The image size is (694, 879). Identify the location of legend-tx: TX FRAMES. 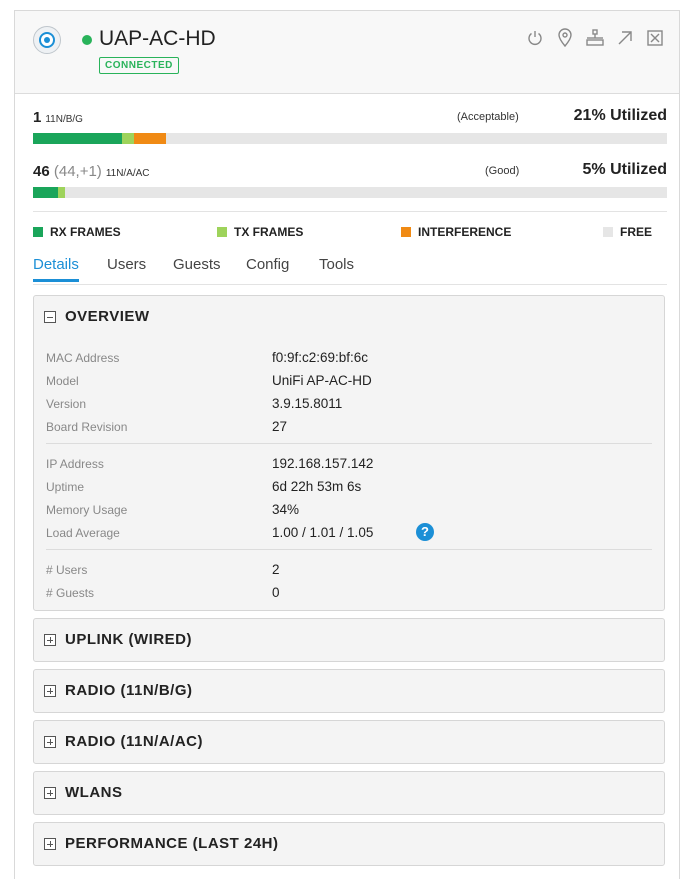
(260, 232).